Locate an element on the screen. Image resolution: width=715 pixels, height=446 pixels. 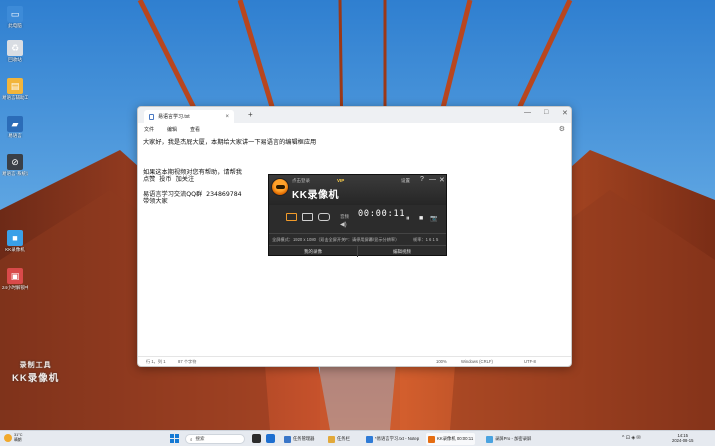
window-mode-icon is located at coordinates (307, 217).